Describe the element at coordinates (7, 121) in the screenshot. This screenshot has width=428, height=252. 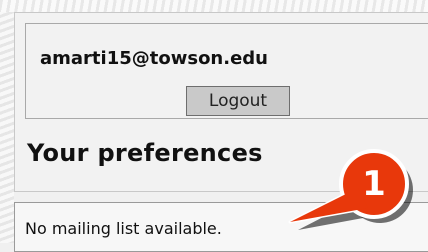
I see `background-texture` at that location.